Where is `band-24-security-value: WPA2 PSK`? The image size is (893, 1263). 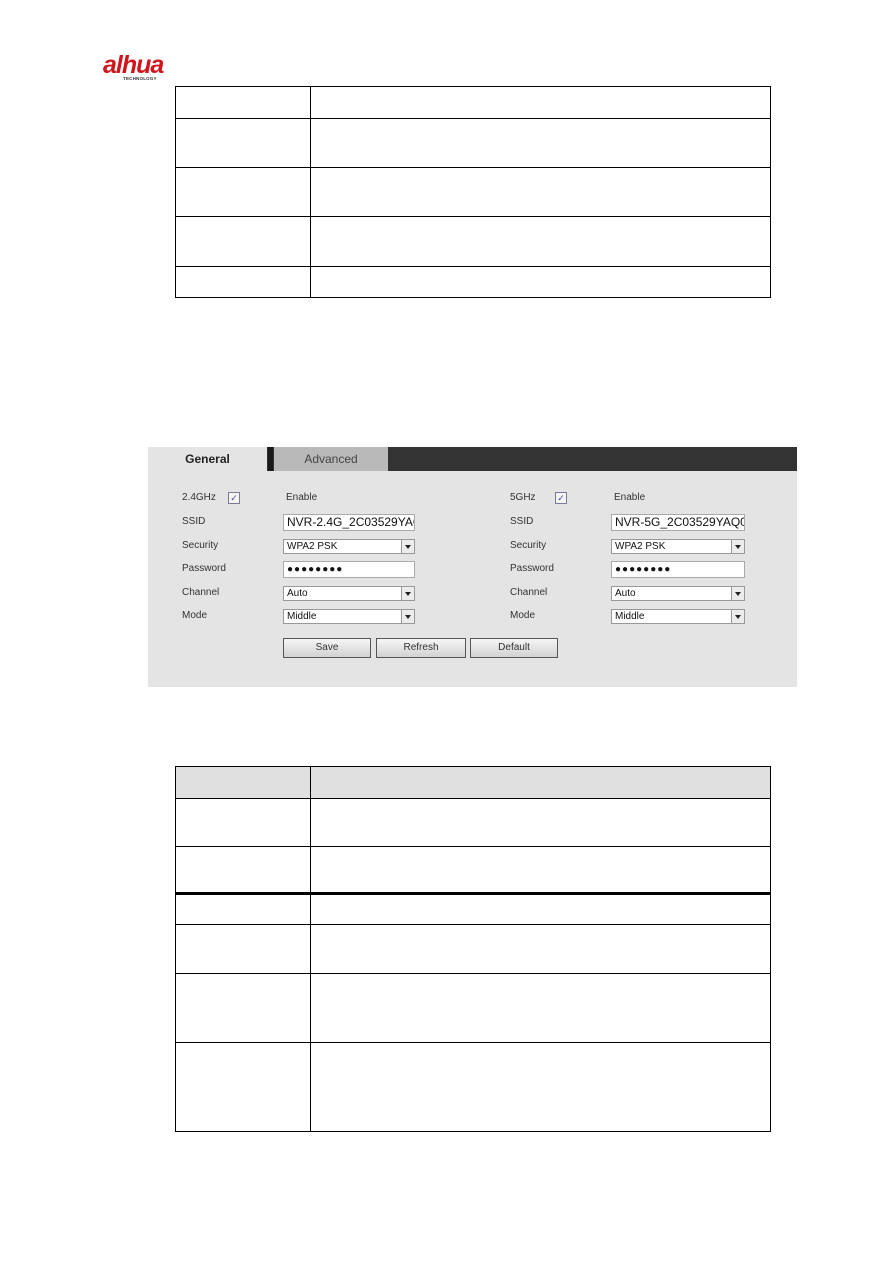
band-24-security-value: WPA2 PSK is located at coordinates (312, 546).